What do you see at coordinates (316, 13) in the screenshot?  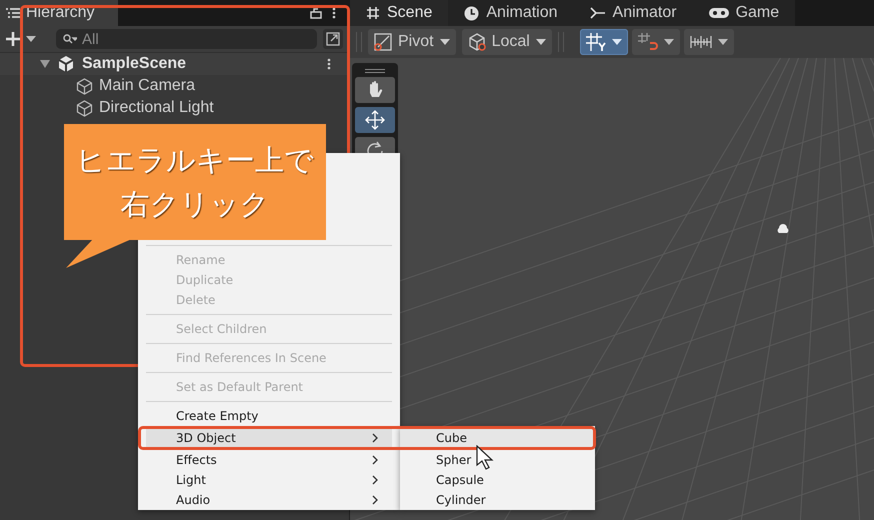 I see `lock-icon` at bounding box center [316, 13].